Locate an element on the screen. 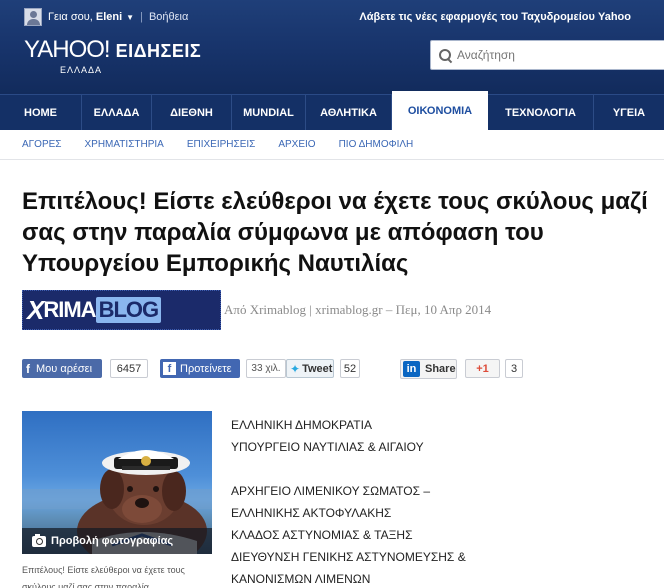 The image size is (664, 588). search-input is located at coordinates (557, 55).